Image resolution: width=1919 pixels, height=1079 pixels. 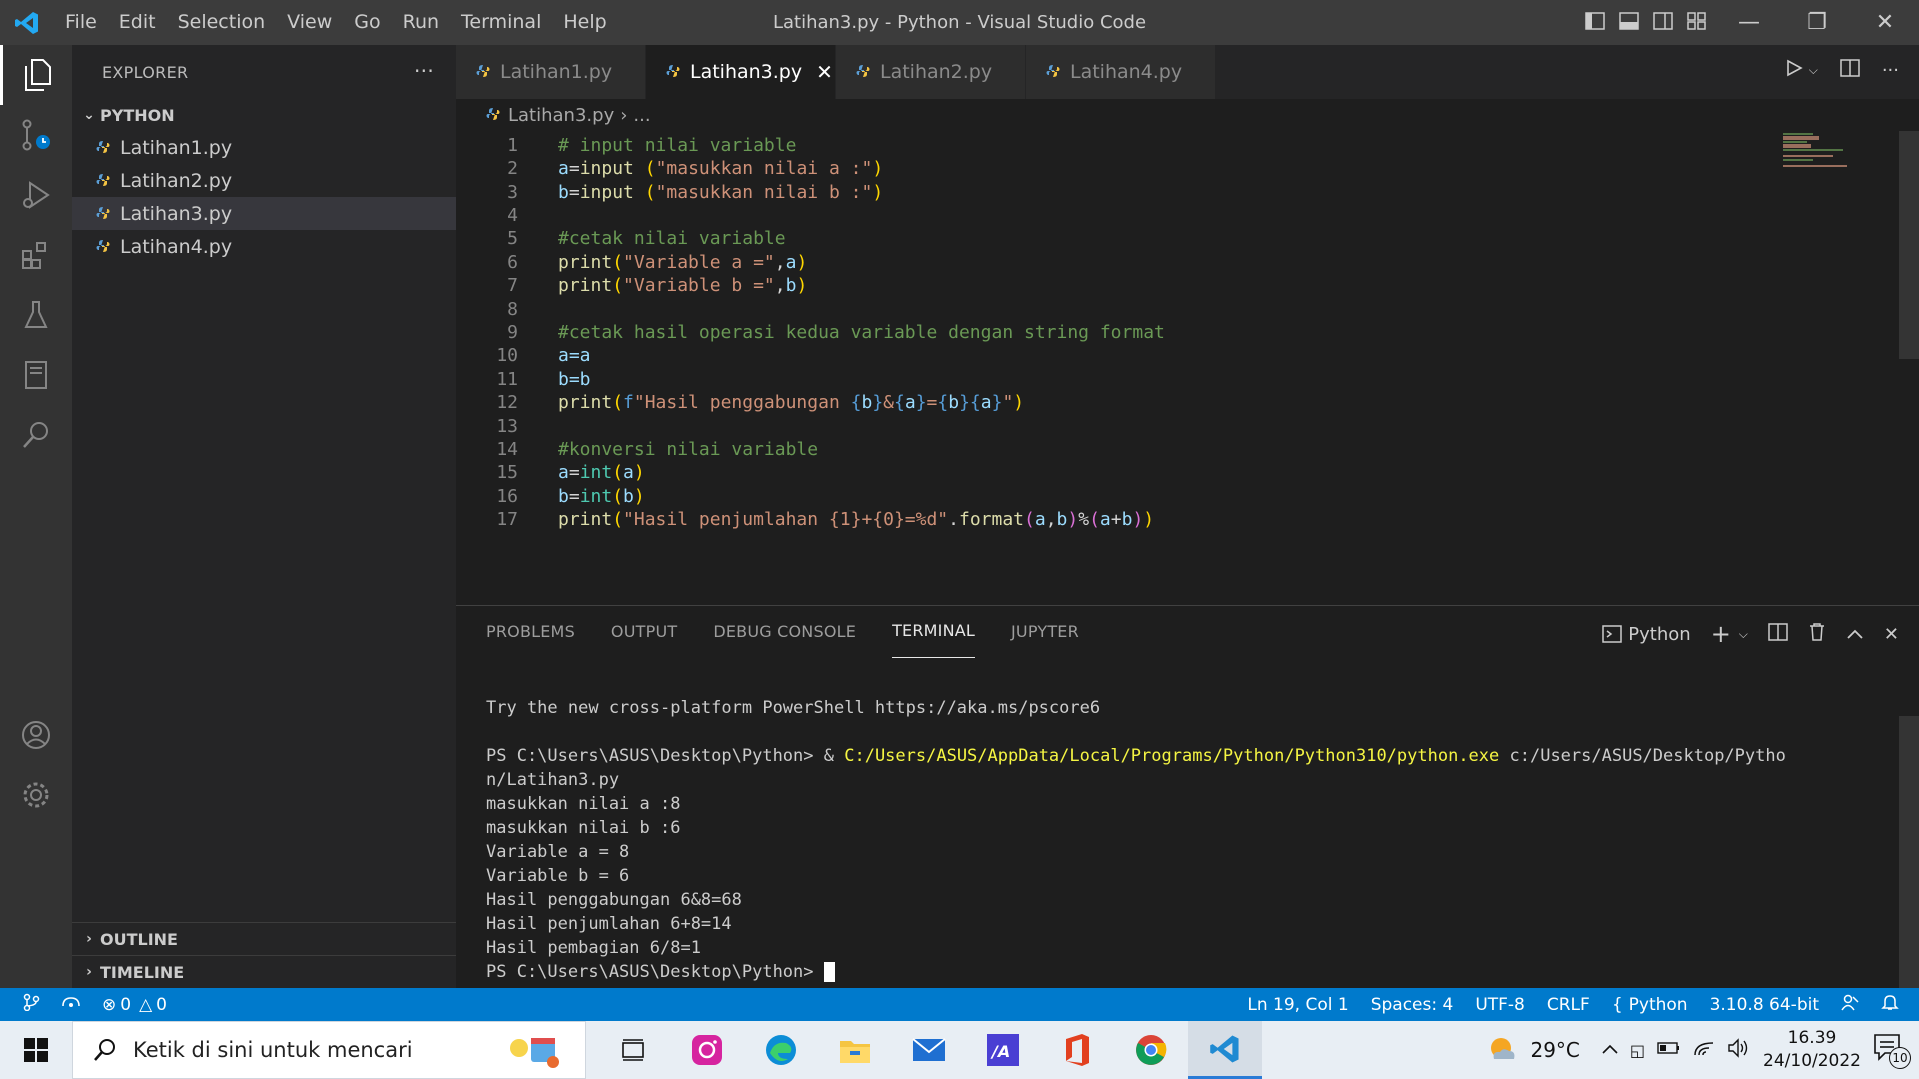 What do you see at coordinates (176, 147) in the screenshot?
I see `file-label: Latihan1.py` at bounding box center [176, 147].